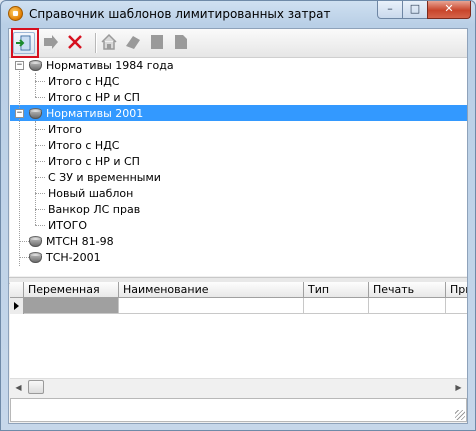  Describe the element at coordinates (96, 43) in the screenshot. I see `toolbar-separator` at that location.